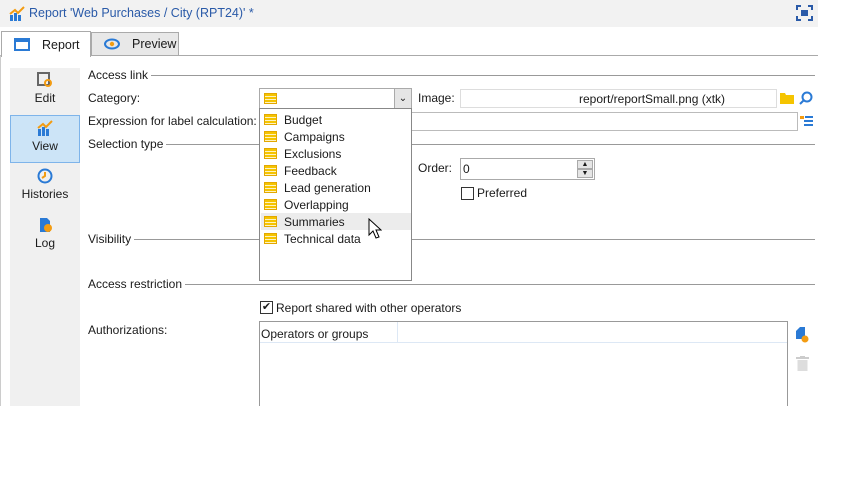  I want to click on tab-report-label: Report, so click(61, 44).